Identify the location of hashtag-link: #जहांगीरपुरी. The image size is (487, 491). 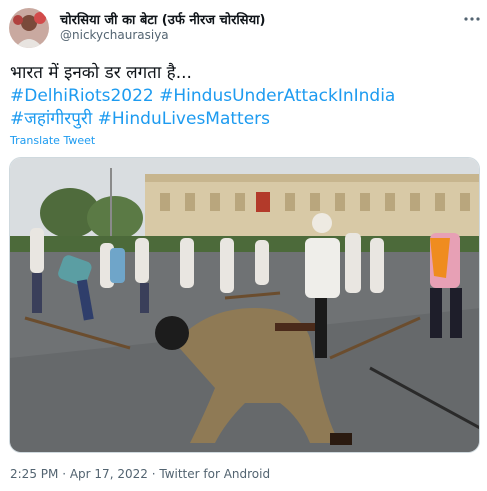
(51, 119).